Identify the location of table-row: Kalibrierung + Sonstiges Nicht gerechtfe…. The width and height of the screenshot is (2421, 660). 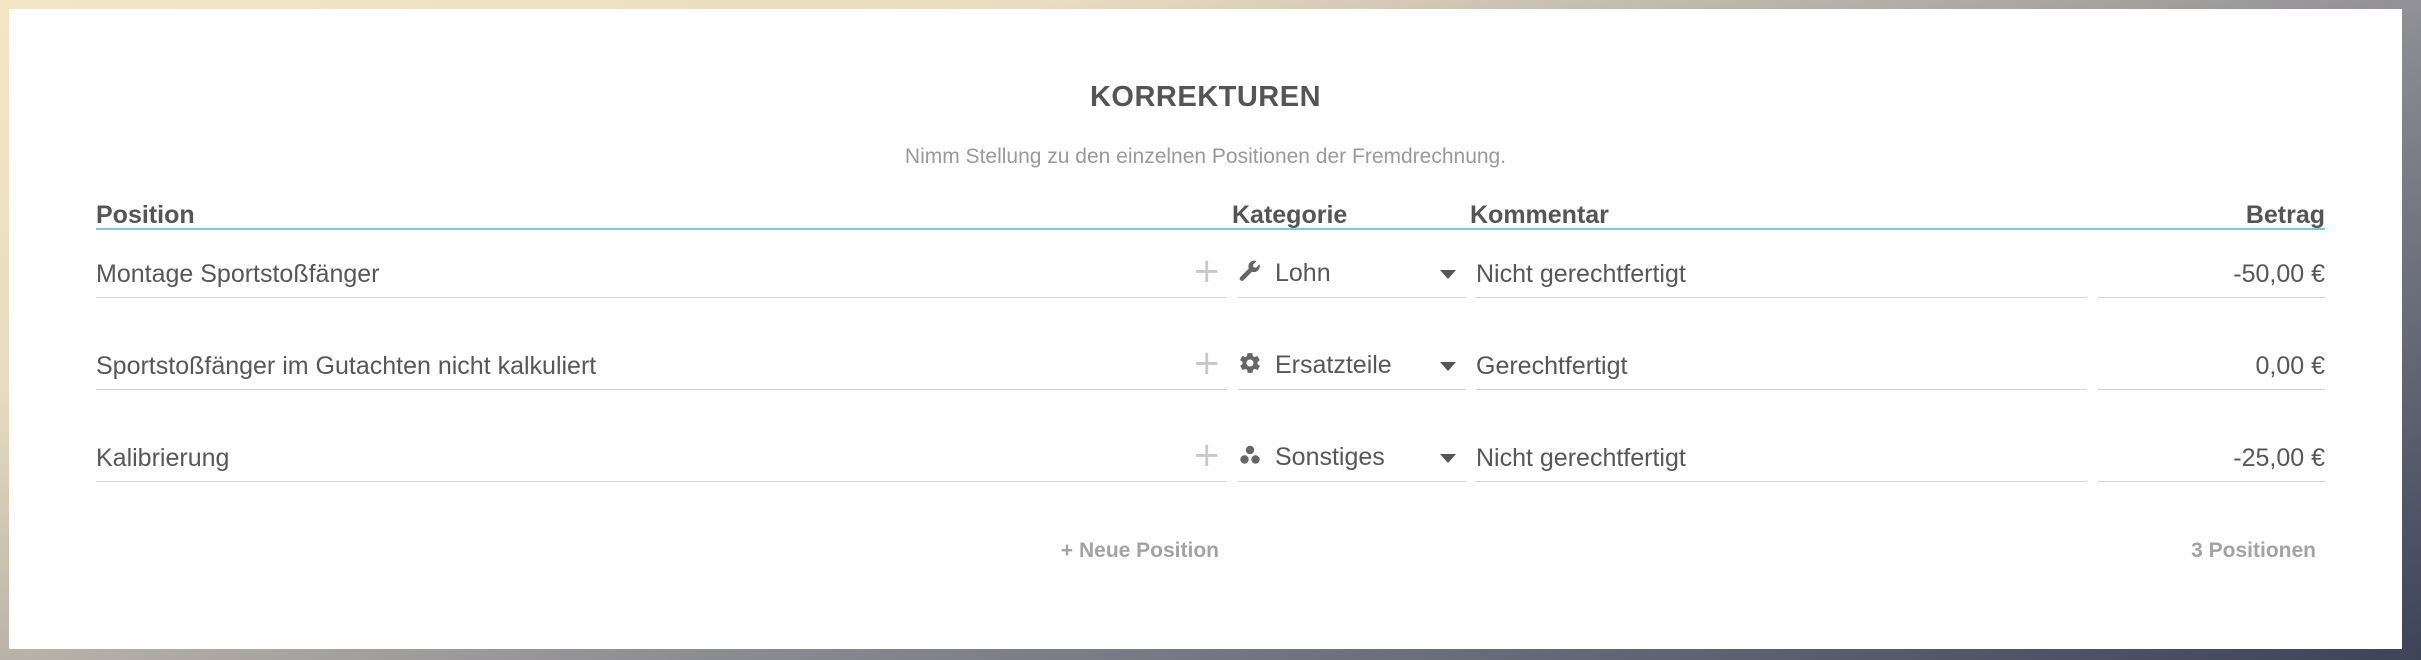
(1205, 470).